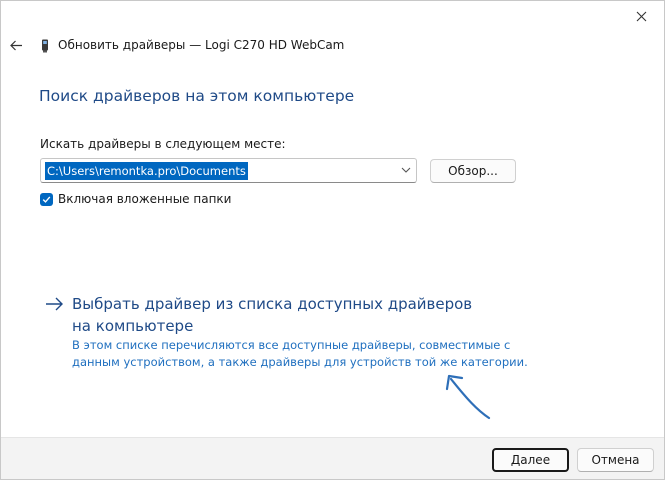 The image size is (665, 480). What do you see at coordinates (145, 199) in the screenshot?
I see `include-subfolders-label: Включая вложенные папки` at bounding box center [145, 199].